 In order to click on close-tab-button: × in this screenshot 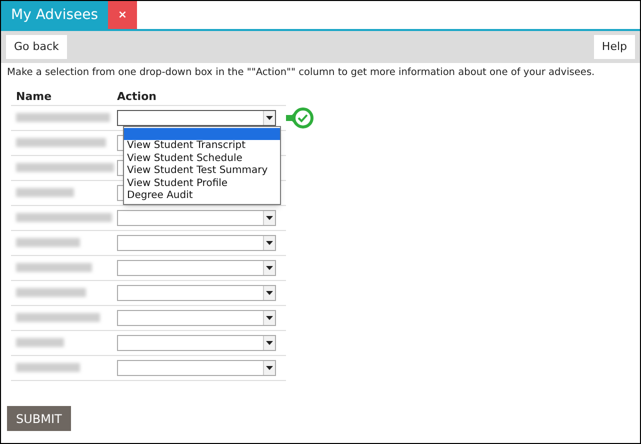, I will do `click(123, 15)`.